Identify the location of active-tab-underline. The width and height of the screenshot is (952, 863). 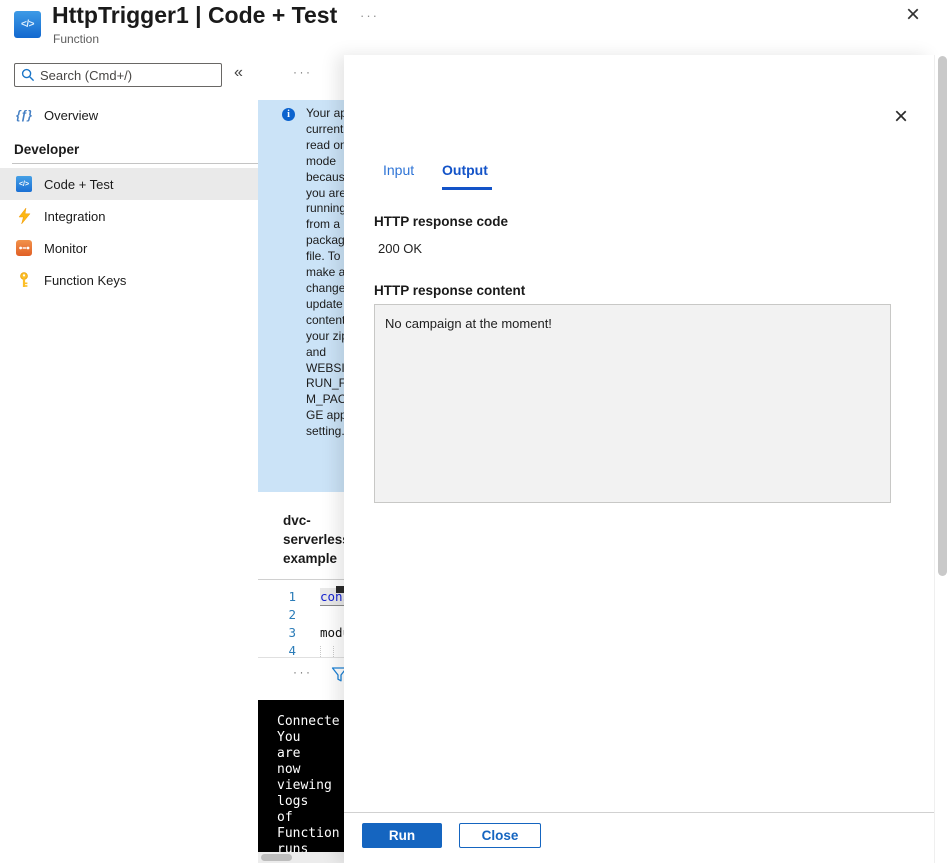
(467, 188).